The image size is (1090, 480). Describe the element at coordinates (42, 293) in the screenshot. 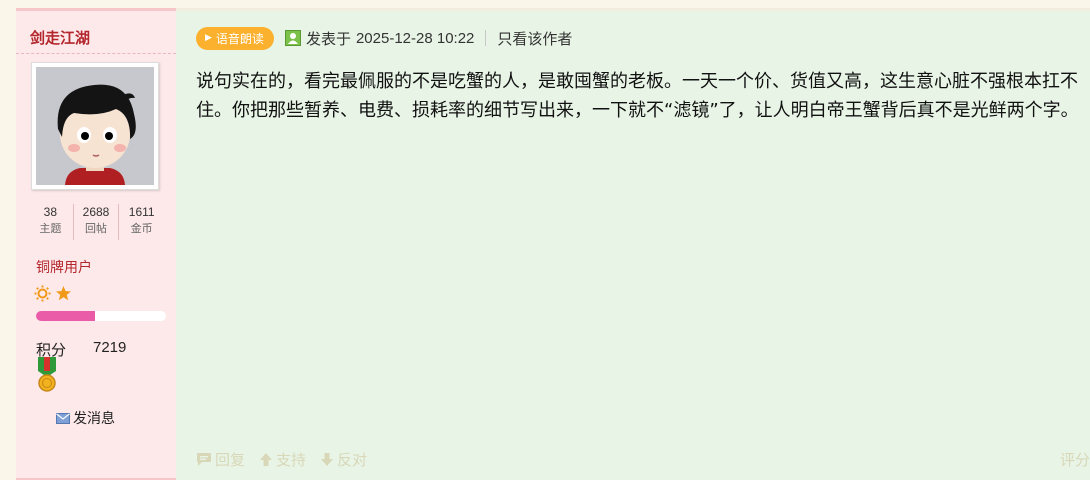

I see `sun-icon` at that location.